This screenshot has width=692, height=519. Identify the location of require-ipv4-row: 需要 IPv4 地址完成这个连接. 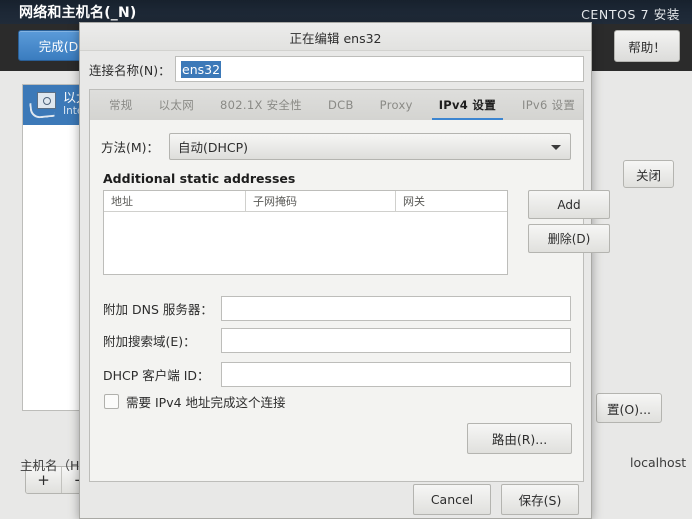
(195, 401).